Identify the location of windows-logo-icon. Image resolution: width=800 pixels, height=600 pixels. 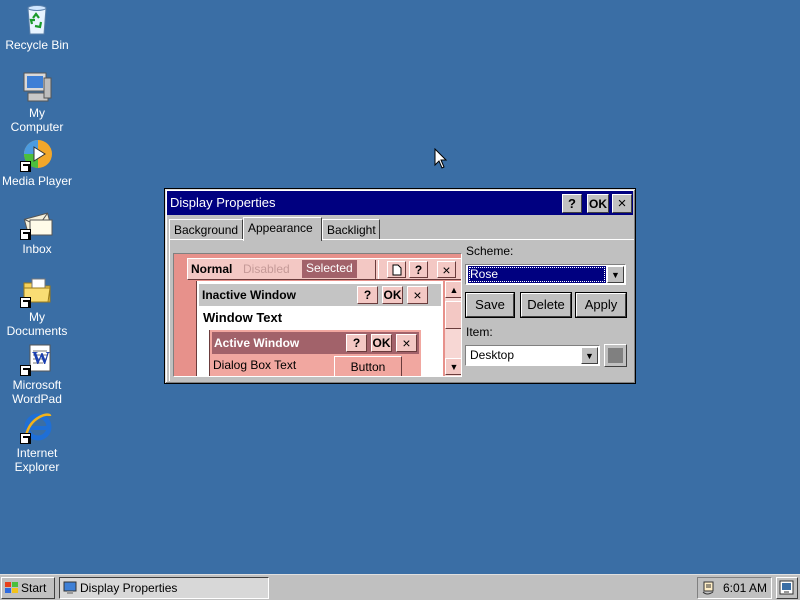
(11, 587).